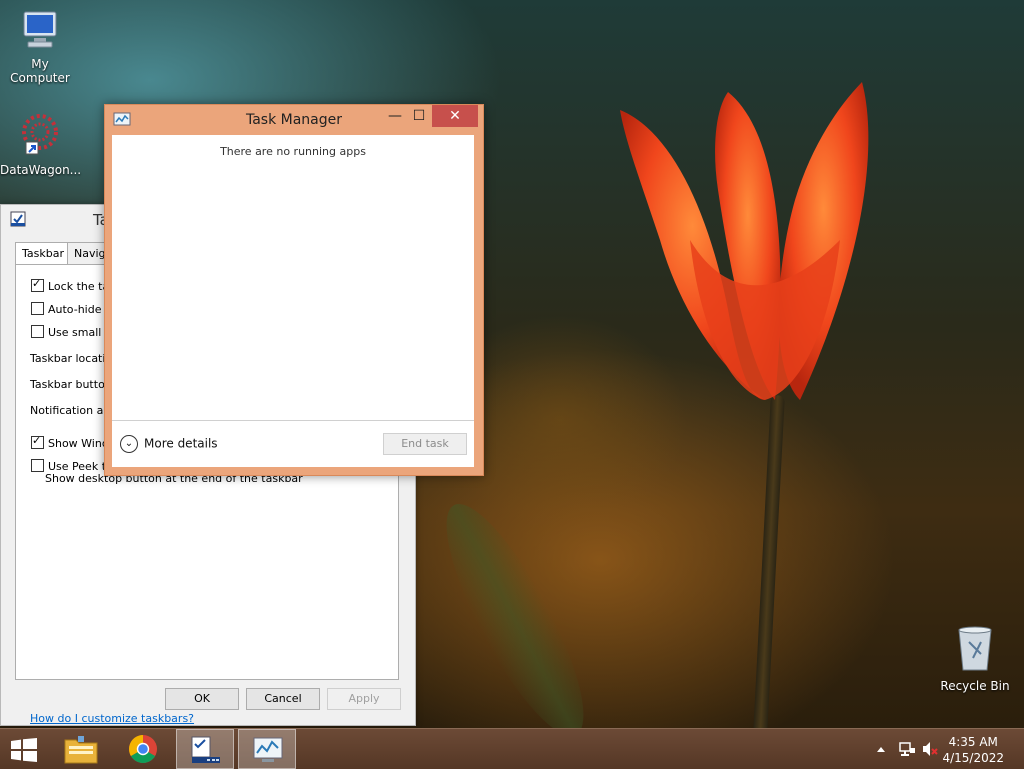 The width and height of the screenshot is (1024, 769). What do you see at coordinates (907, 749) in the screenshot?
I see `network-icon` at bounding box center [907, 749].